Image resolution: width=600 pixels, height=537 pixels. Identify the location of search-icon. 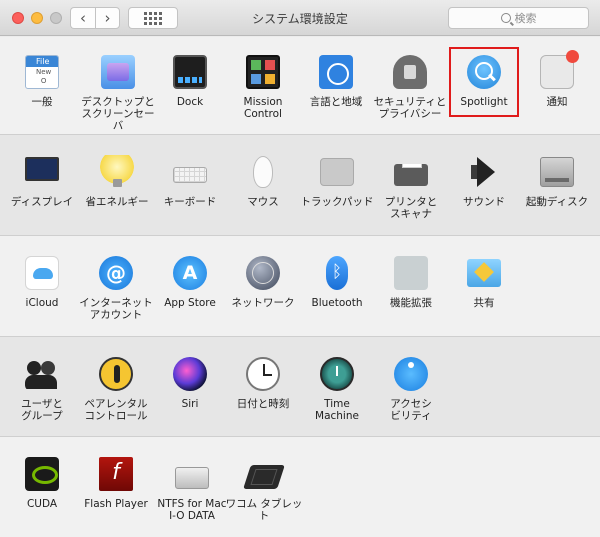
(505, 18).